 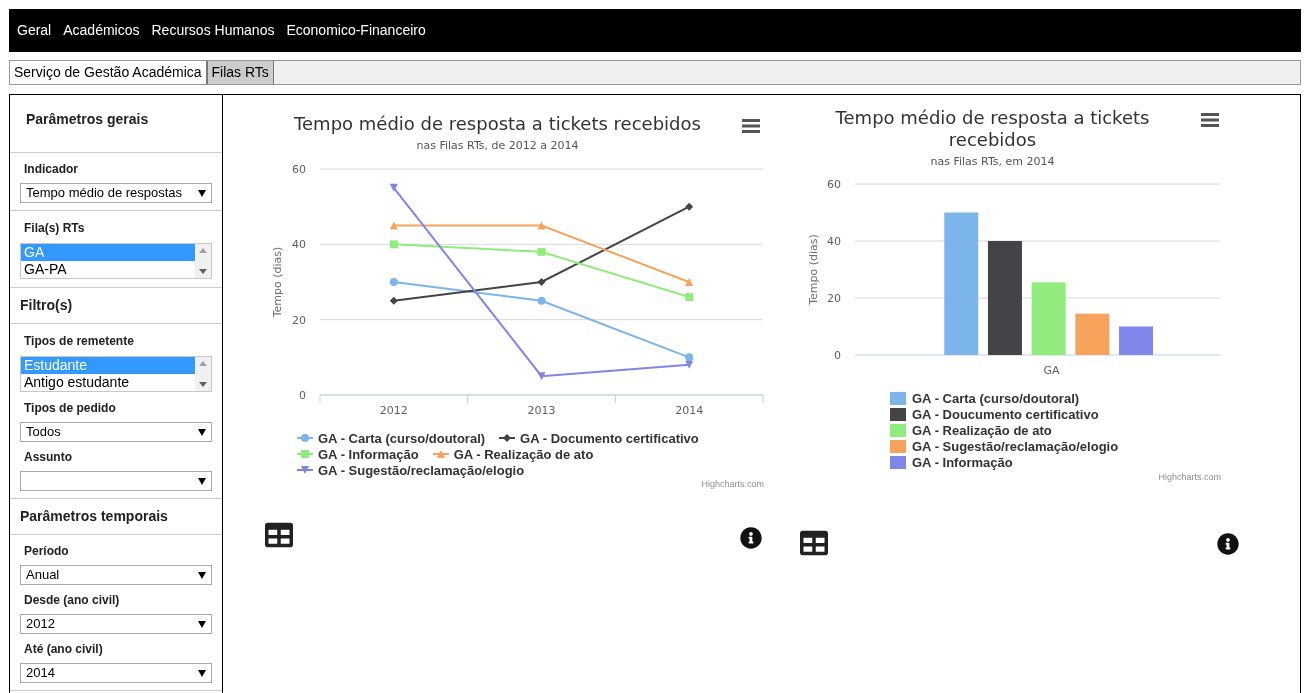 I want to click on field-label: Tipos de pedido, so click(x=70, y=408).